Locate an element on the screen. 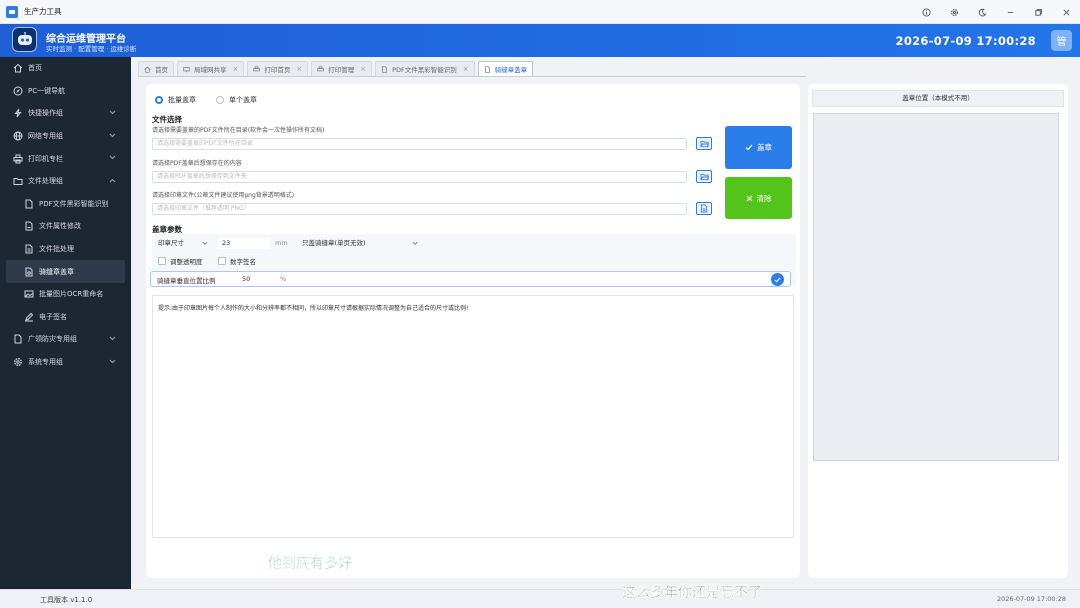 The image size is (1080, 608). user-avatar: 管 is located at coordinates (1061, 40).